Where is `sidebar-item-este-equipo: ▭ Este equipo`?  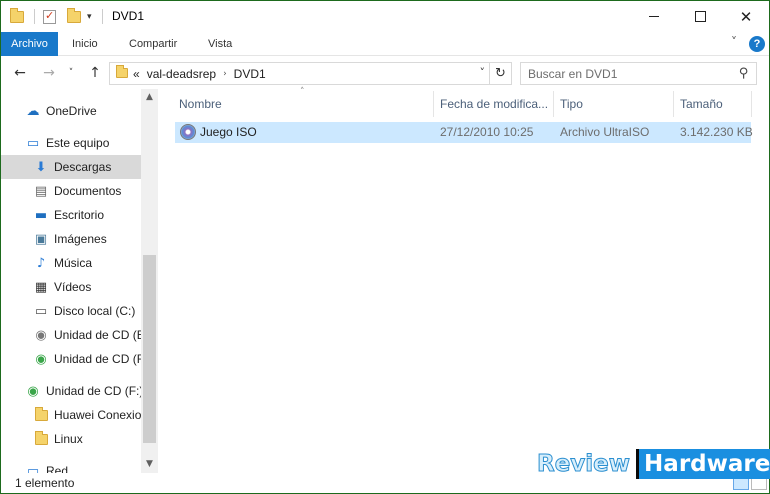 sidebar-item-este-equipo: ▭ Este equipo is located at coordinates (71, 143).